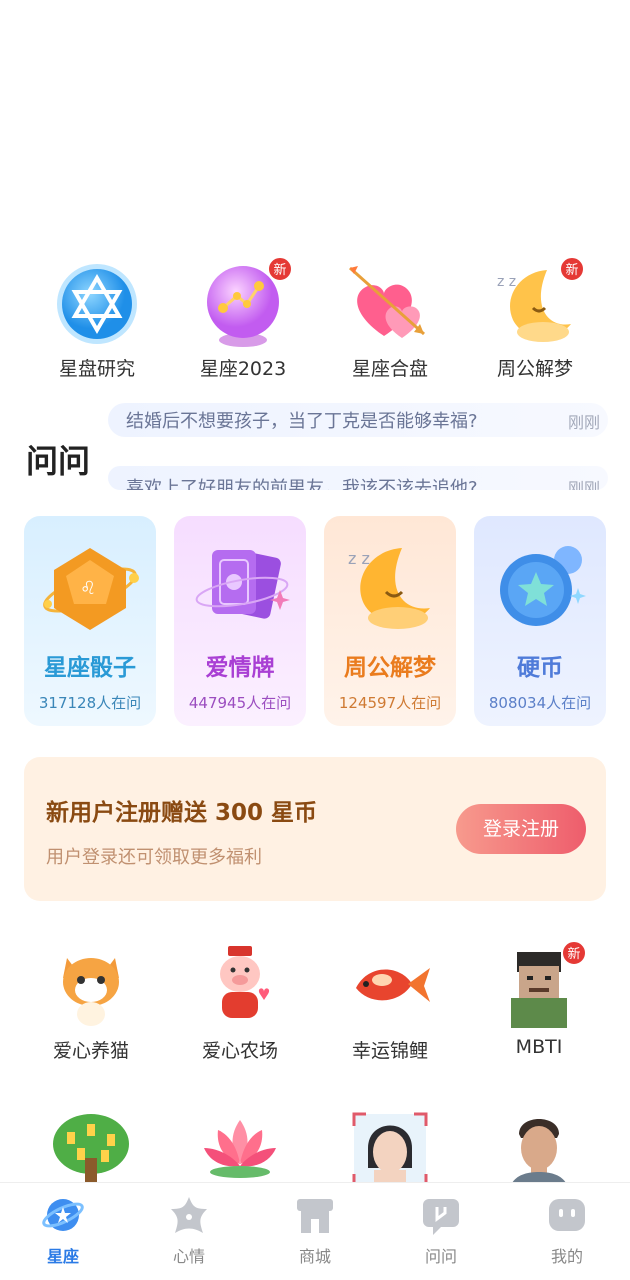 The image size is (630, 1280). I want to click on ask-ticker-item: 结婚后不想要孩子，当了丁克是否能够幸福? 刚刚, so click(358, 420).